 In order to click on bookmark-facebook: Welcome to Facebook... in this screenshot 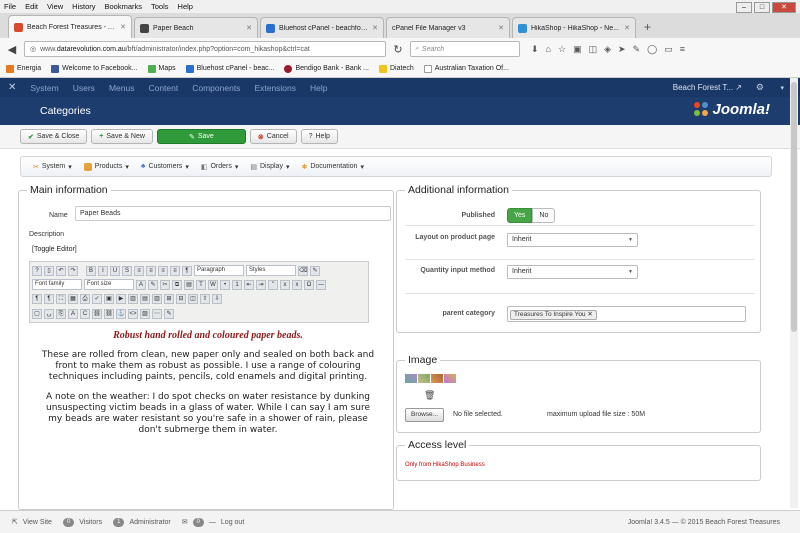, I will do `click(94, 68)`.